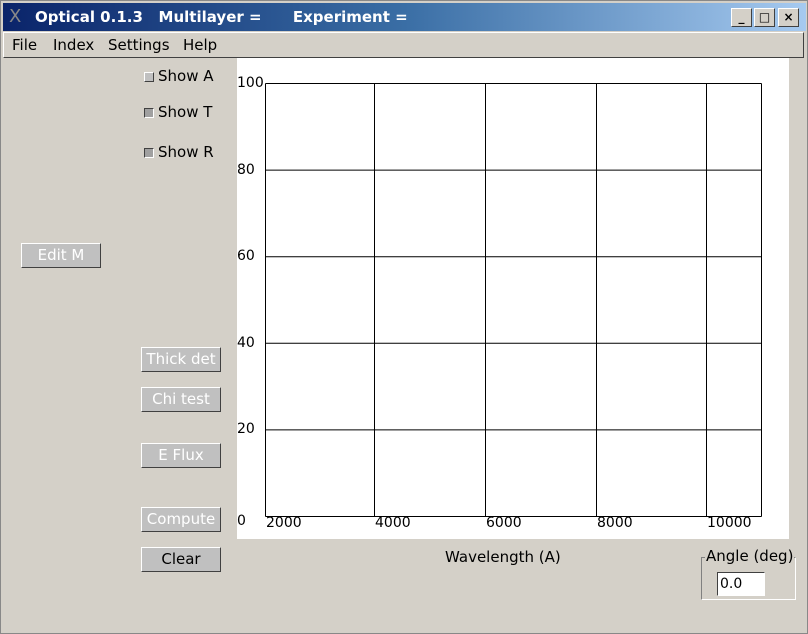 This screenshot has height=634, width=808. I want to click on x-tick-label: 10000, so click(729, 523).